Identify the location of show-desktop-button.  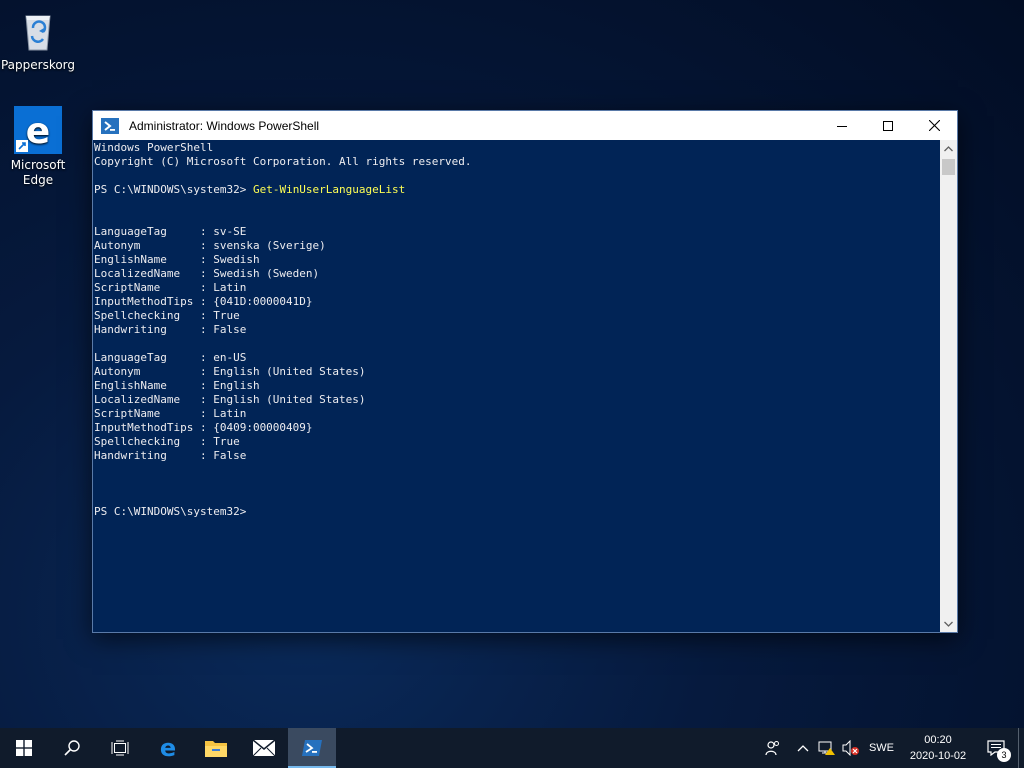
(1021, 748).